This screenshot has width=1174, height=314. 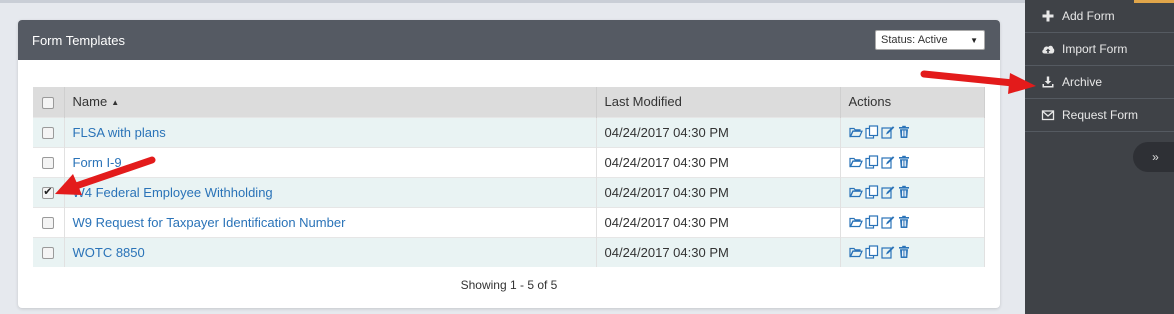 What do you see at coordinates (509, 285) in the screenshot?
I see `pagination-summary: Showing 1 - 5 of 5` at bounding box center [509, 285].